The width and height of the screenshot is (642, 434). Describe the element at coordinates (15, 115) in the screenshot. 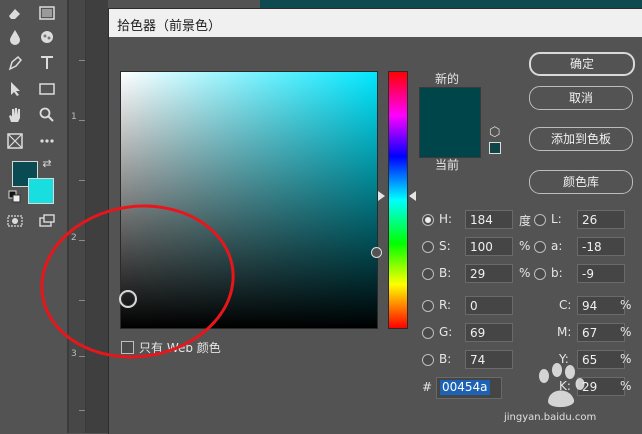

I see `hand-icon` at that location.